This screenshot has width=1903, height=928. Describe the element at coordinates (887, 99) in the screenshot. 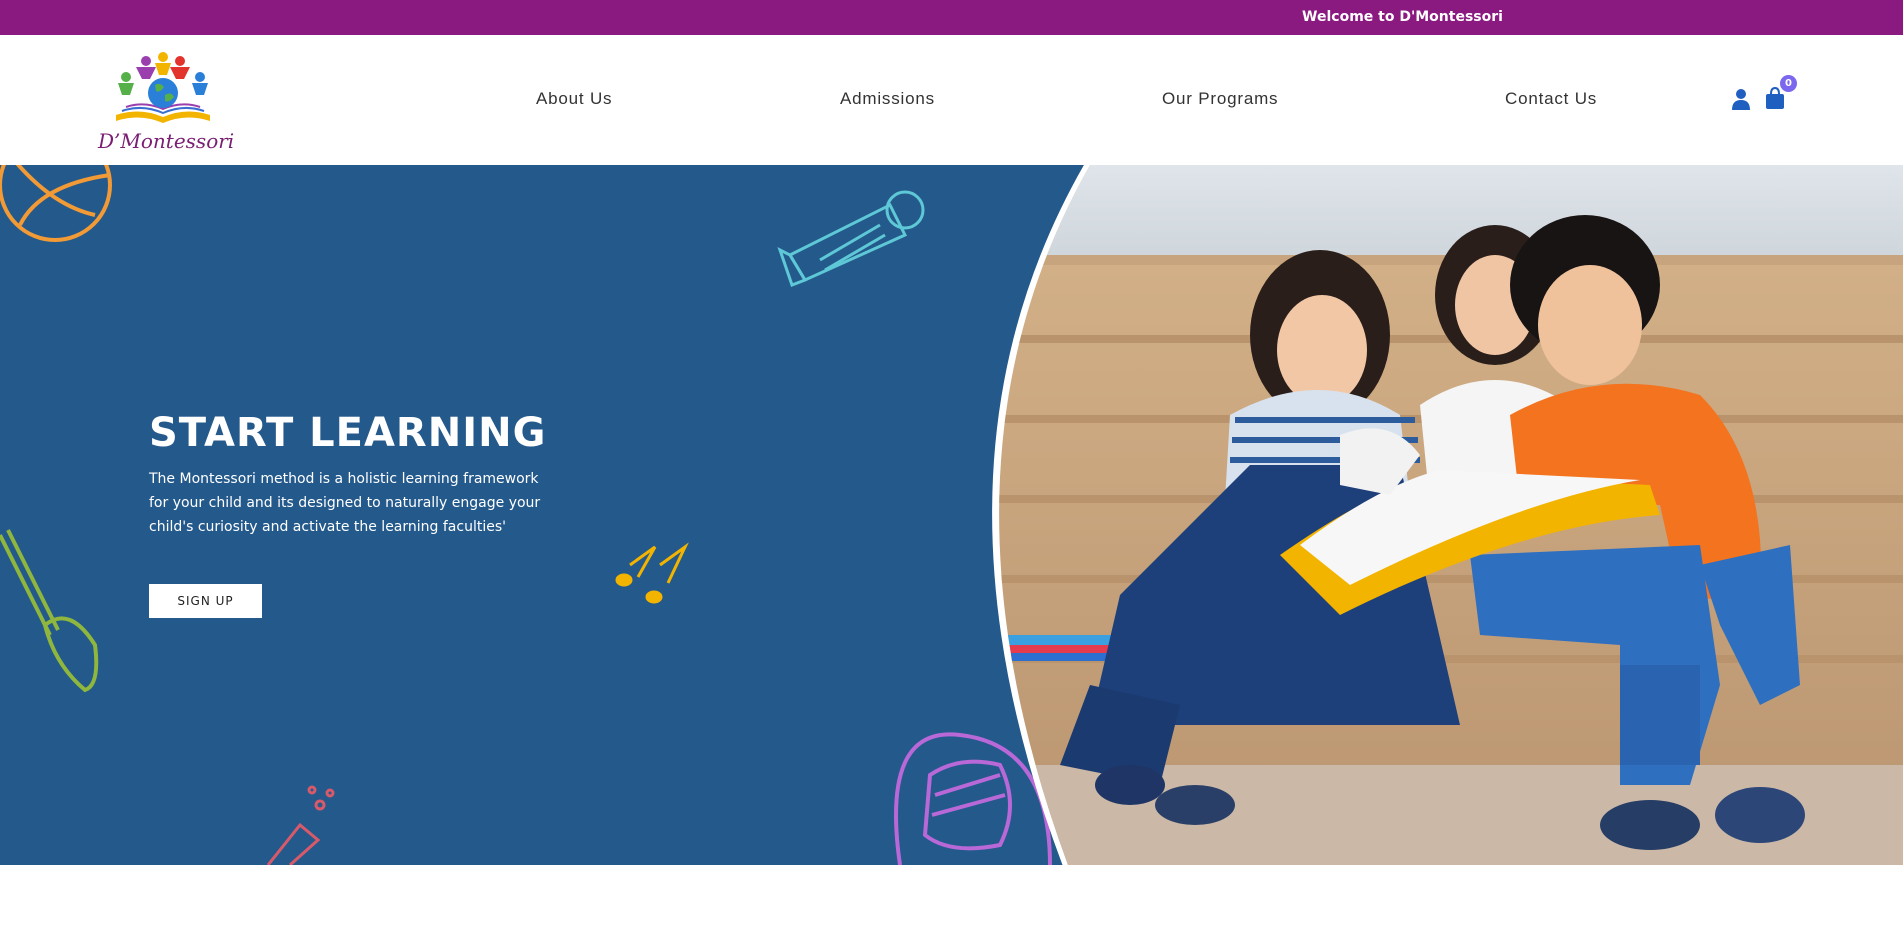

I see `nav-admissions: Admissions` at that location.